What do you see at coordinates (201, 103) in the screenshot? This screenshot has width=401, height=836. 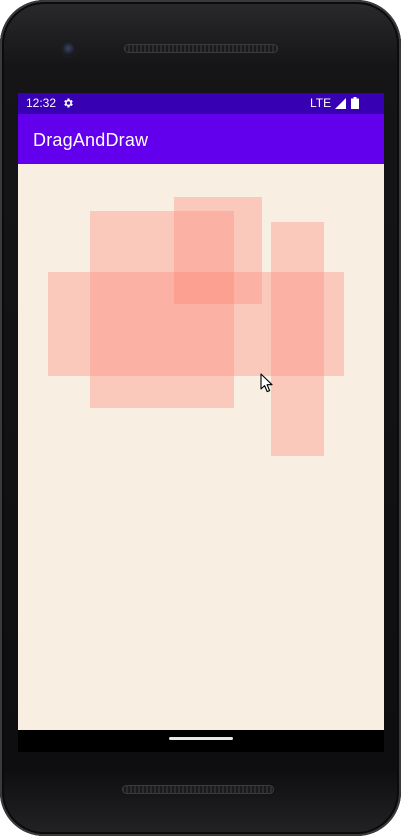 I see `status-bar: 12:32 LTE` at bounding box center [201, 103].